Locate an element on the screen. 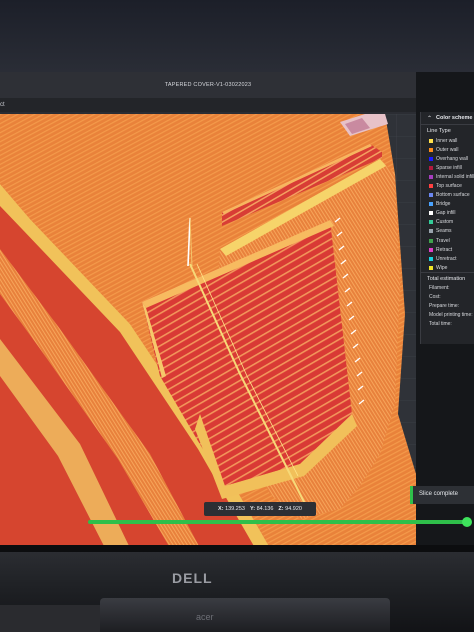  legend-label: Gap infill is located at coordinates (446, 213).